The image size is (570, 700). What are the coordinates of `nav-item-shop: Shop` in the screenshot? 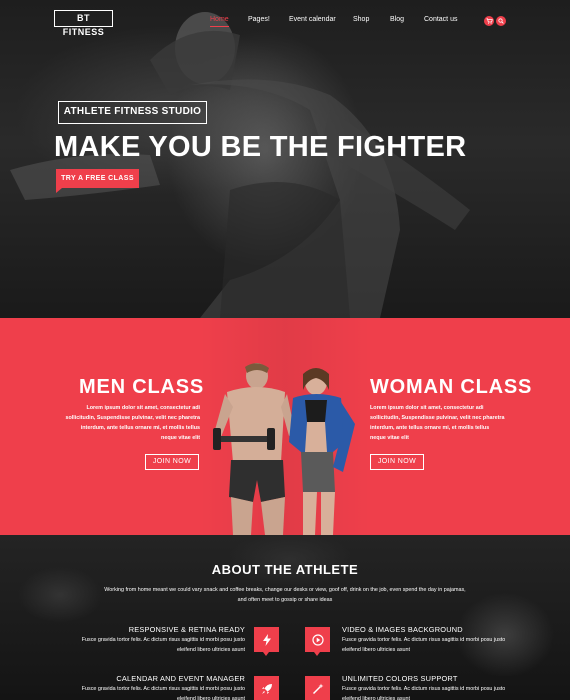 It's located at (361, 19).